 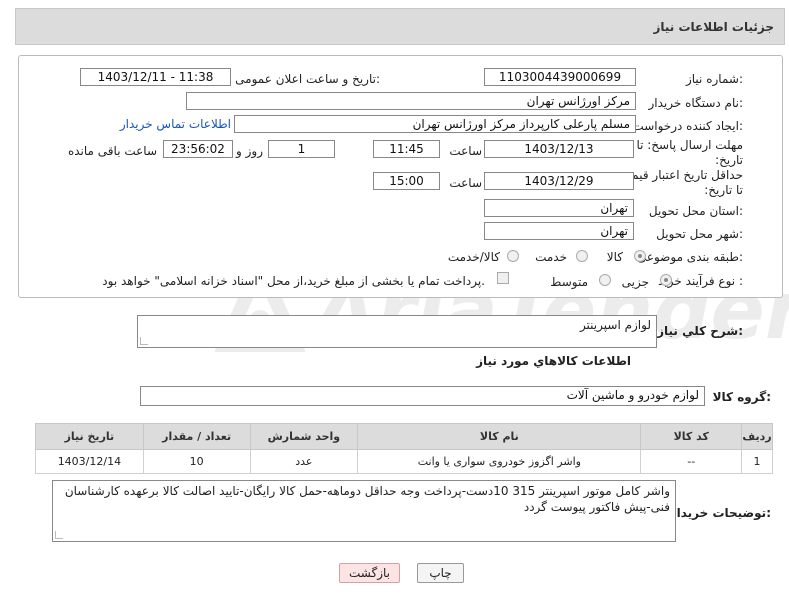 What do you see at coordinates (741, 397) in the screenshot?
I see `goods-group-label: گروه کالا:` at bounding box center [741, 397].